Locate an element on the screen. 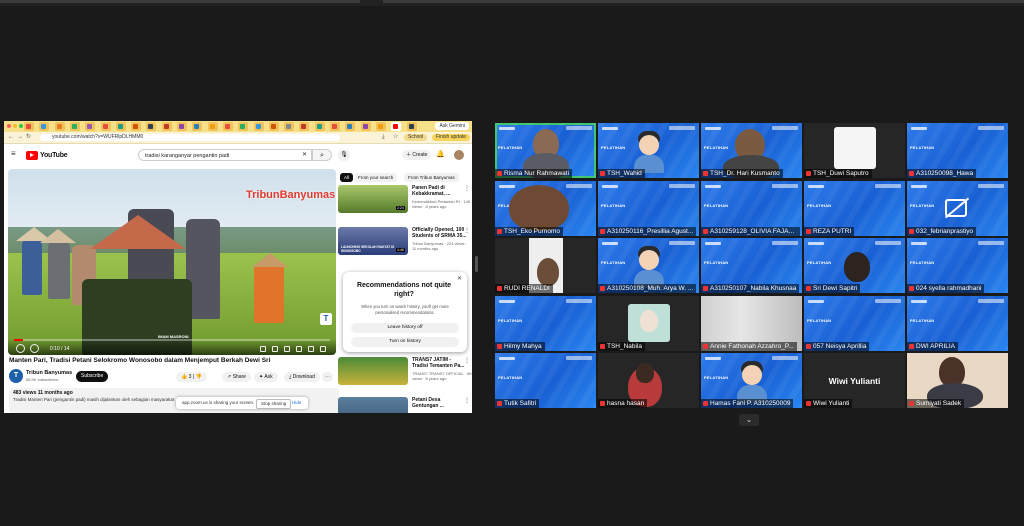 This screenshot has height=526, width=1024. participant-tile: Sumiyati Sadek is located at coordinates (957, 380).